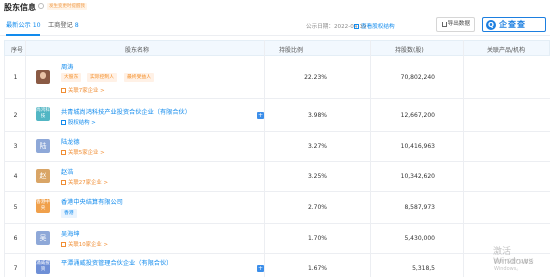  I want to click on share-amount: 5,318,5, so click(423, 268).